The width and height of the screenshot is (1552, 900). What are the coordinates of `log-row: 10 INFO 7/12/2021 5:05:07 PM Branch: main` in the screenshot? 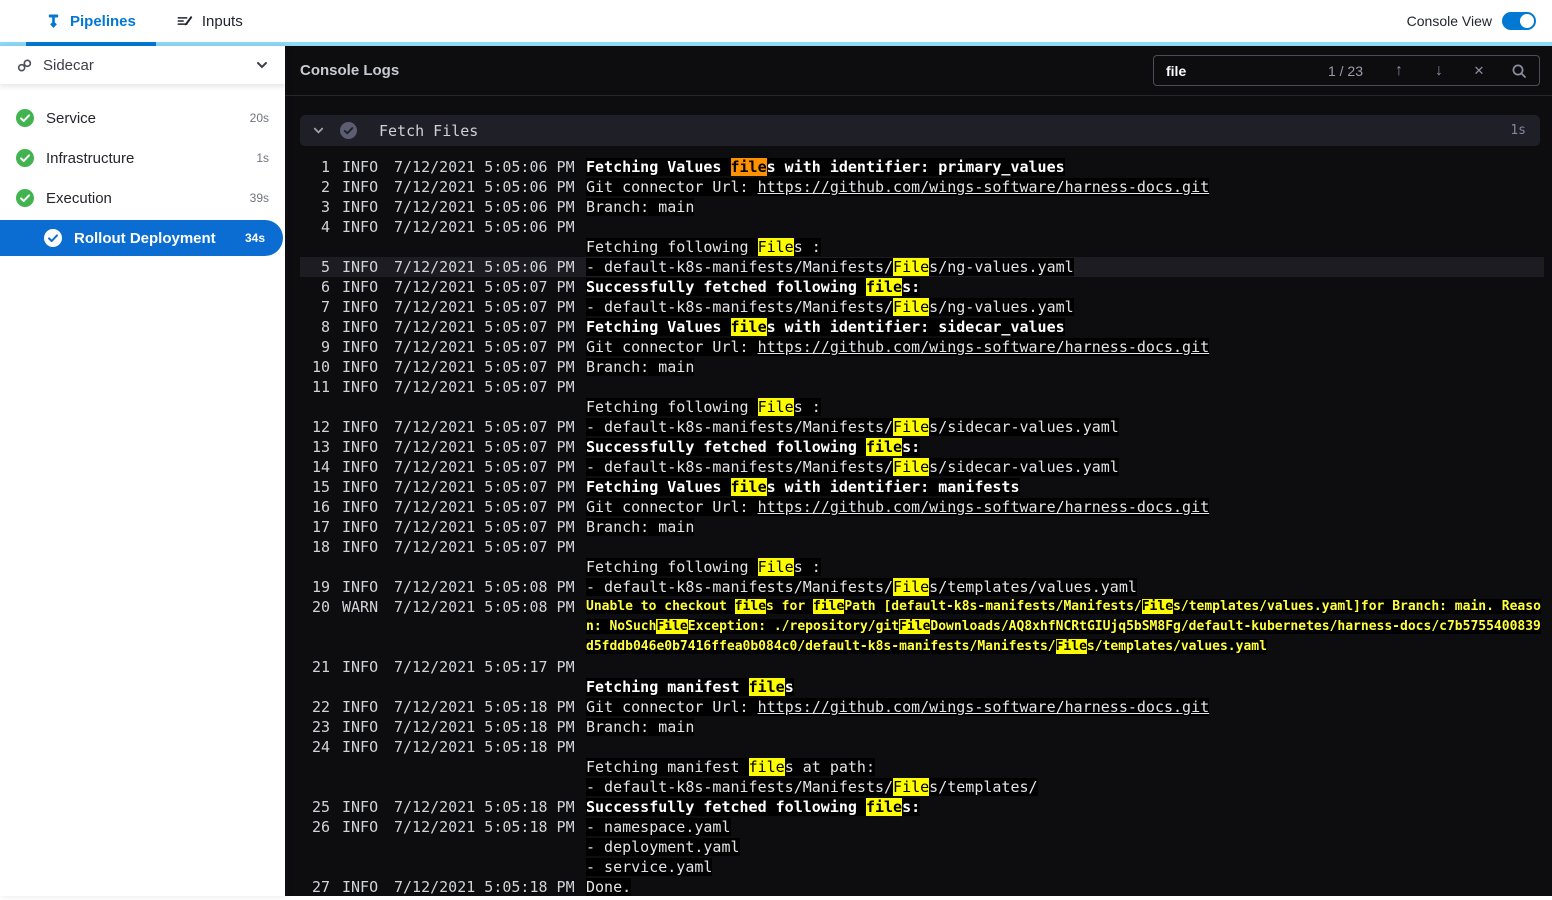 It's located at (922, 367).